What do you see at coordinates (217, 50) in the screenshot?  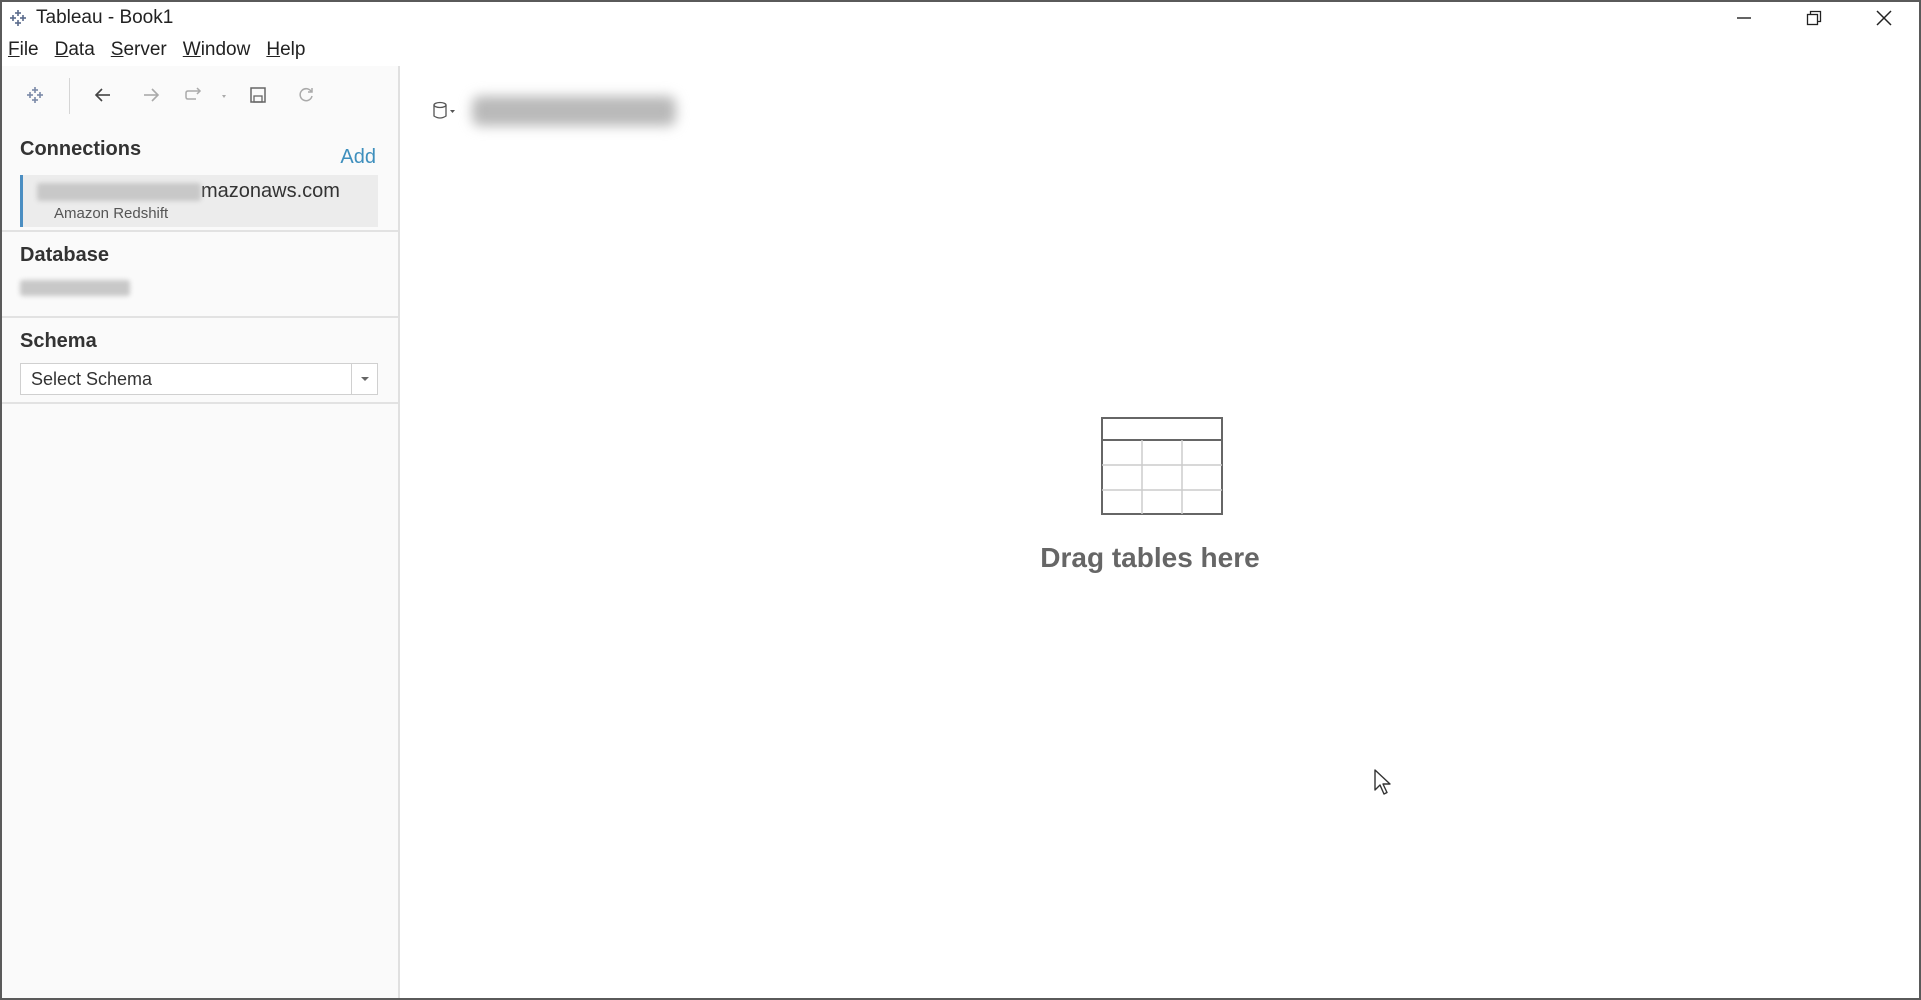 I see `menu-window: Window` at bounding box center [217, 50].